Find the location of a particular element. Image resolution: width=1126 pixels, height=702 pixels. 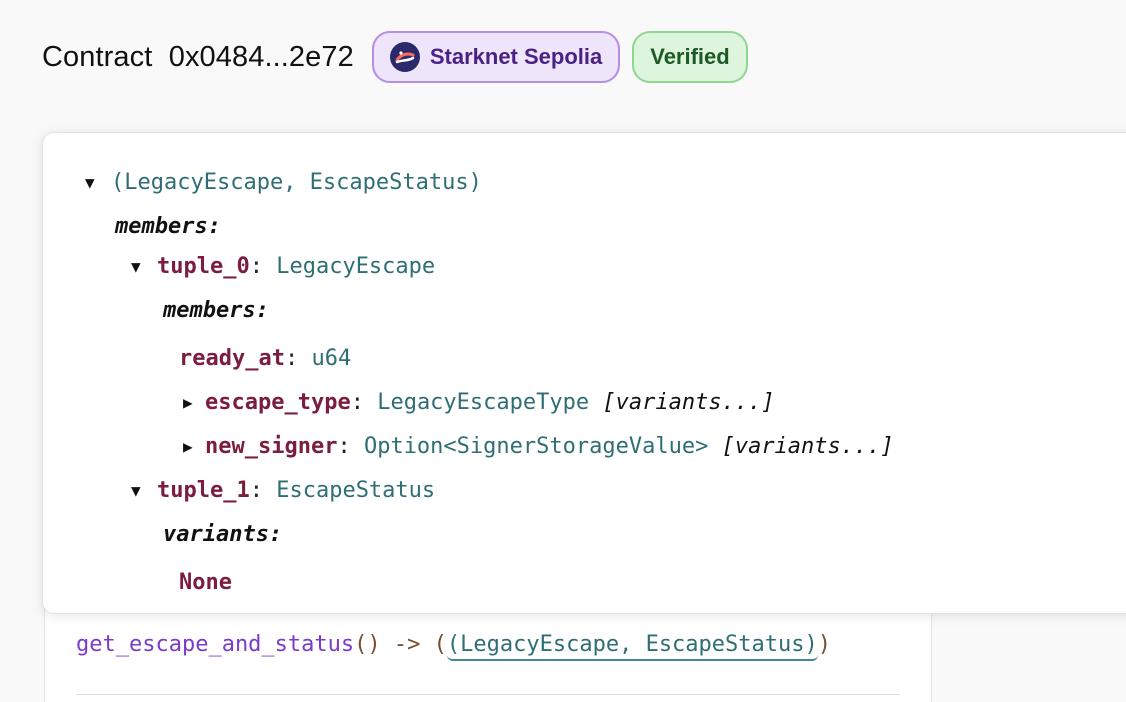

tuple-1-node: ▼ tuple_1: EscapeStatus is located at coordinates (283, 490).